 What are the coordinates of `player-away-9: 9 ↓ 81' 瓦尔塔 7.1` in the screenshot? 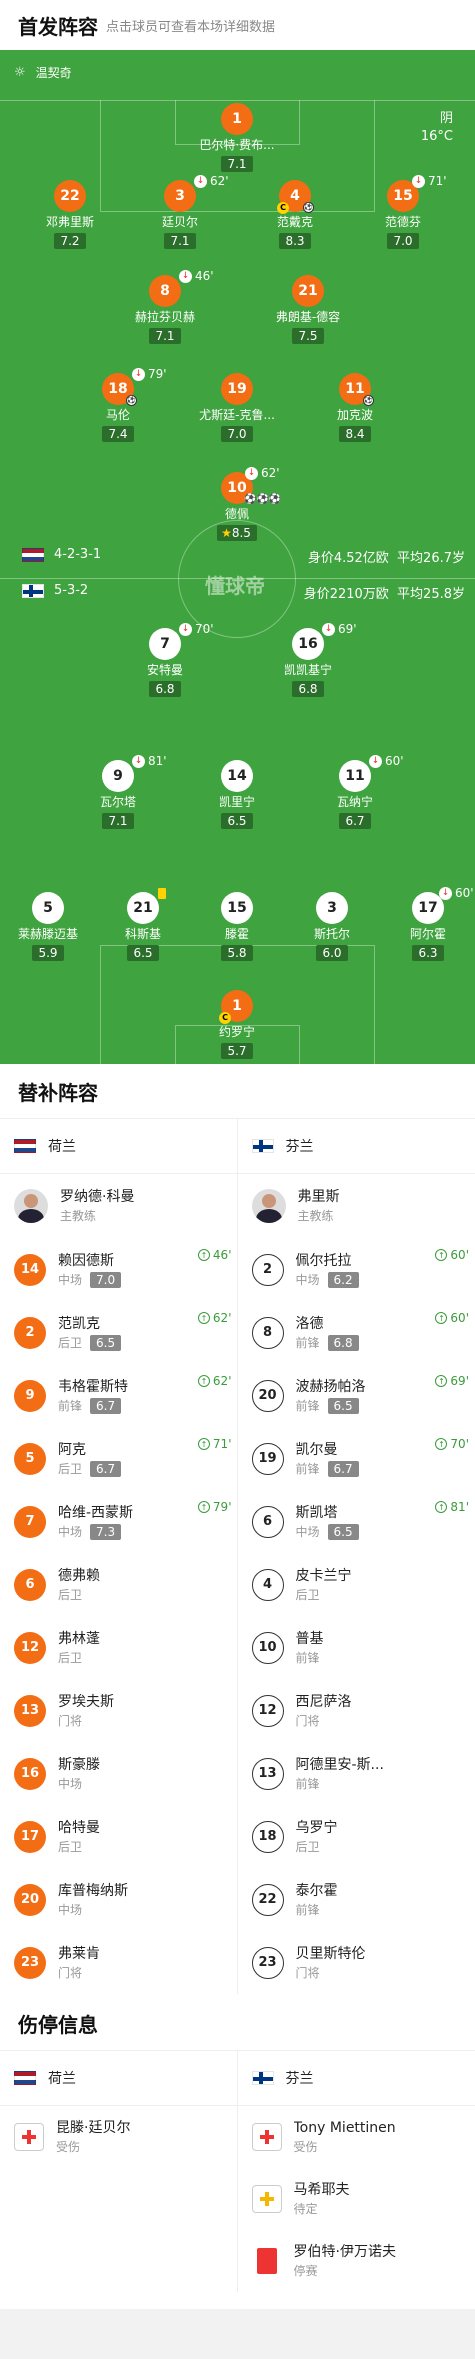 It's located at (118, 791).